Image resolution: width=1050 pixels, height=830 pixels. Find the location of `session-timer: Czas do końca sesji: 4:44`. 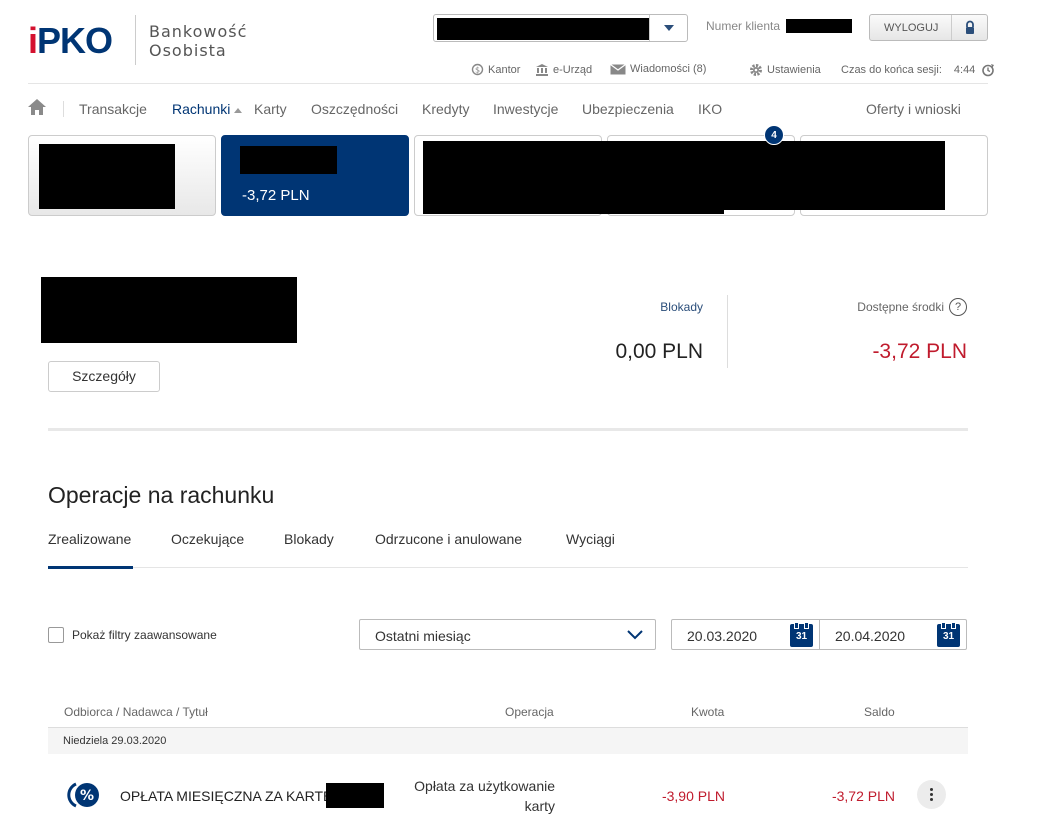

session-timer: Czas do końca sesji: 4:44 is located at coordinates (918, 70).